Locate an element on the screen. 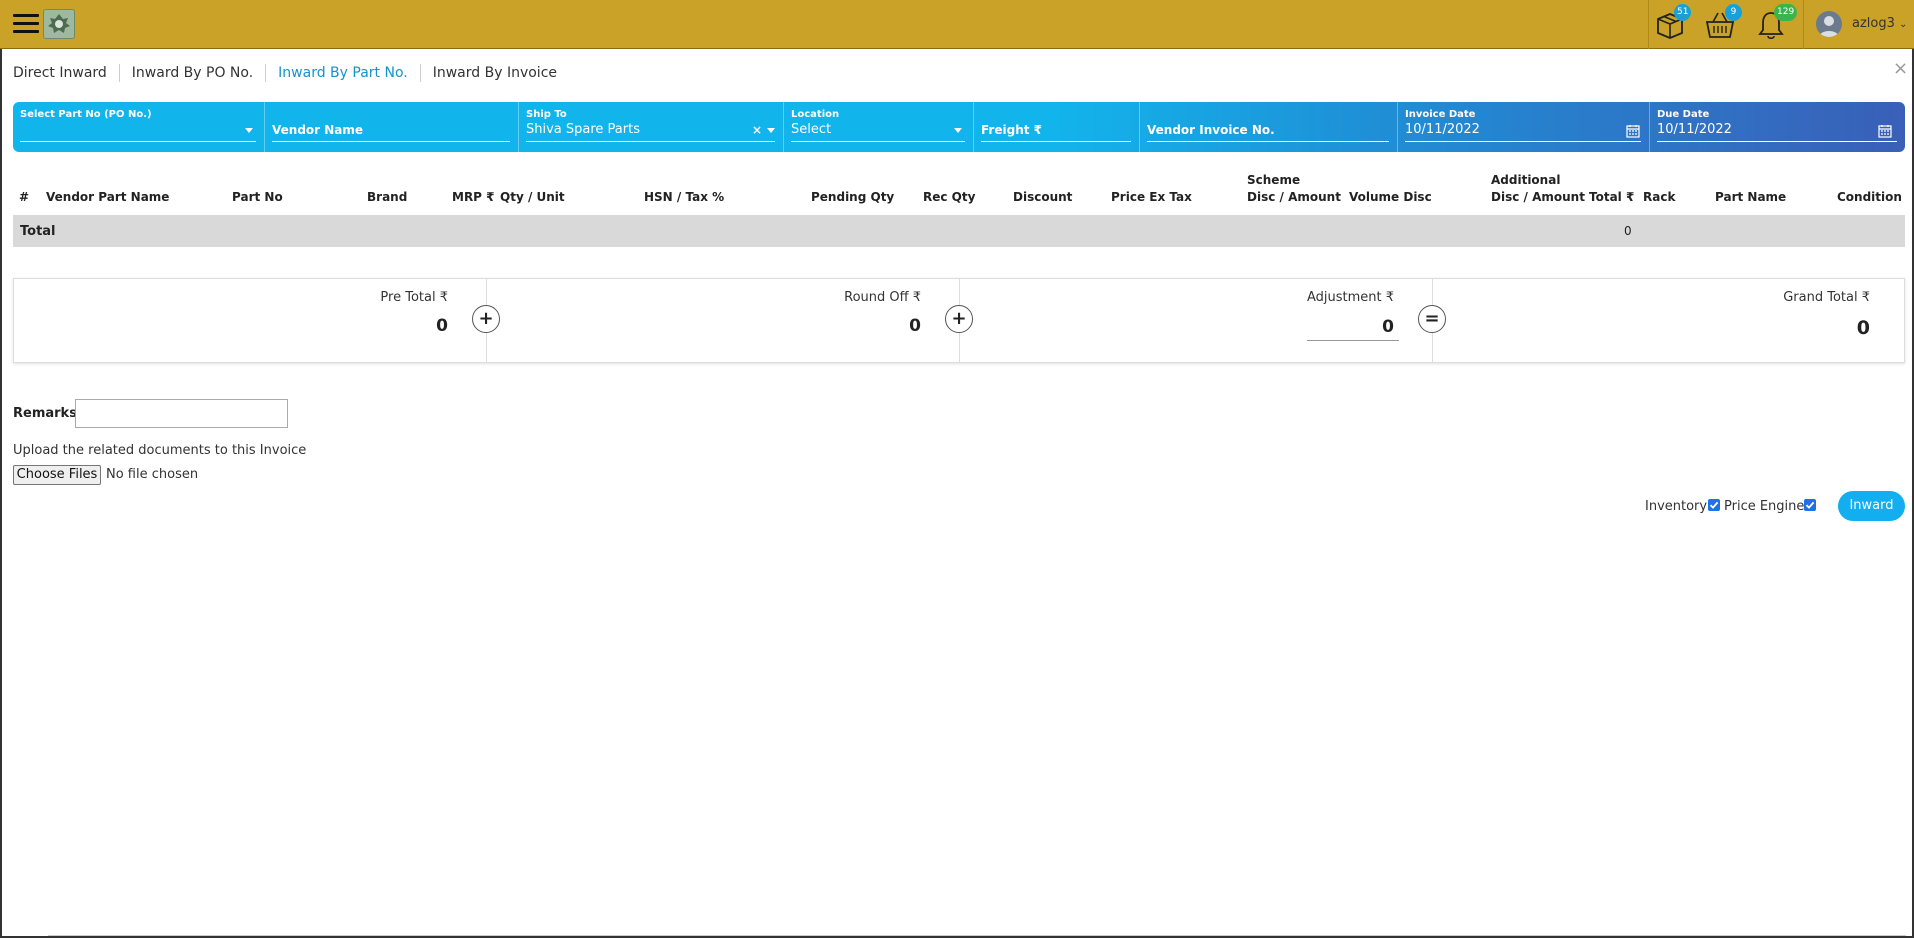  inventory-checkbox is located at coordinates (1714, 505).